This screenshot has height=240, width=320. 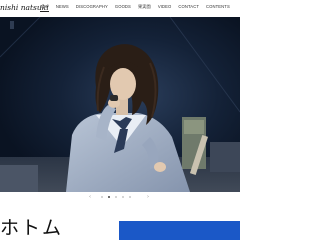 What do you see at coordinates (92, 7) in the screenshot?
I see `nav-discography: DISCOGRAPHY` at bounding box center [92, 7].